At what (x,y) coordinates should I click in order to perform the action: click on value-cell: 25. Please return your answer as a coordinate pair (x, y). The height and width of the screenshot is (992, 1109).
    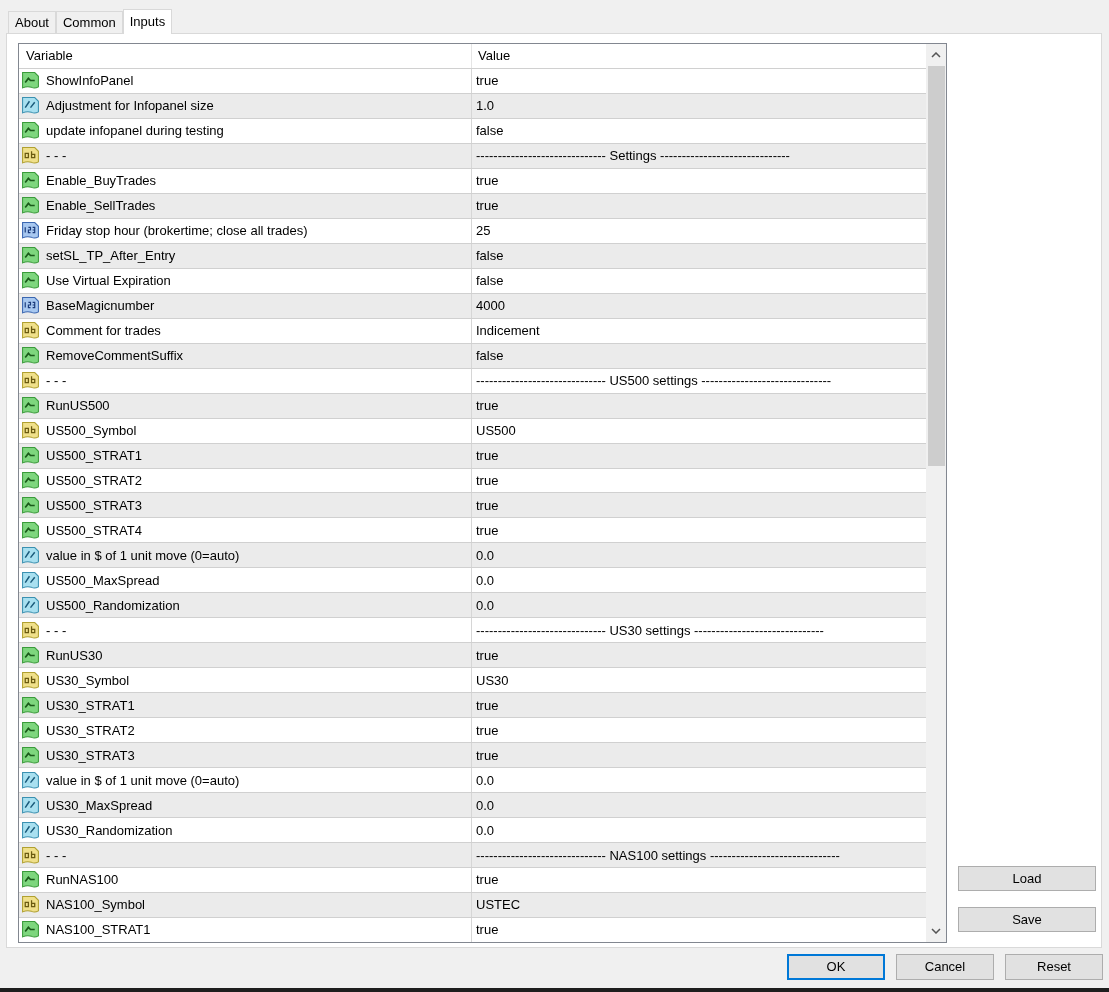
    Looking at the image, I should click on (483, 231).